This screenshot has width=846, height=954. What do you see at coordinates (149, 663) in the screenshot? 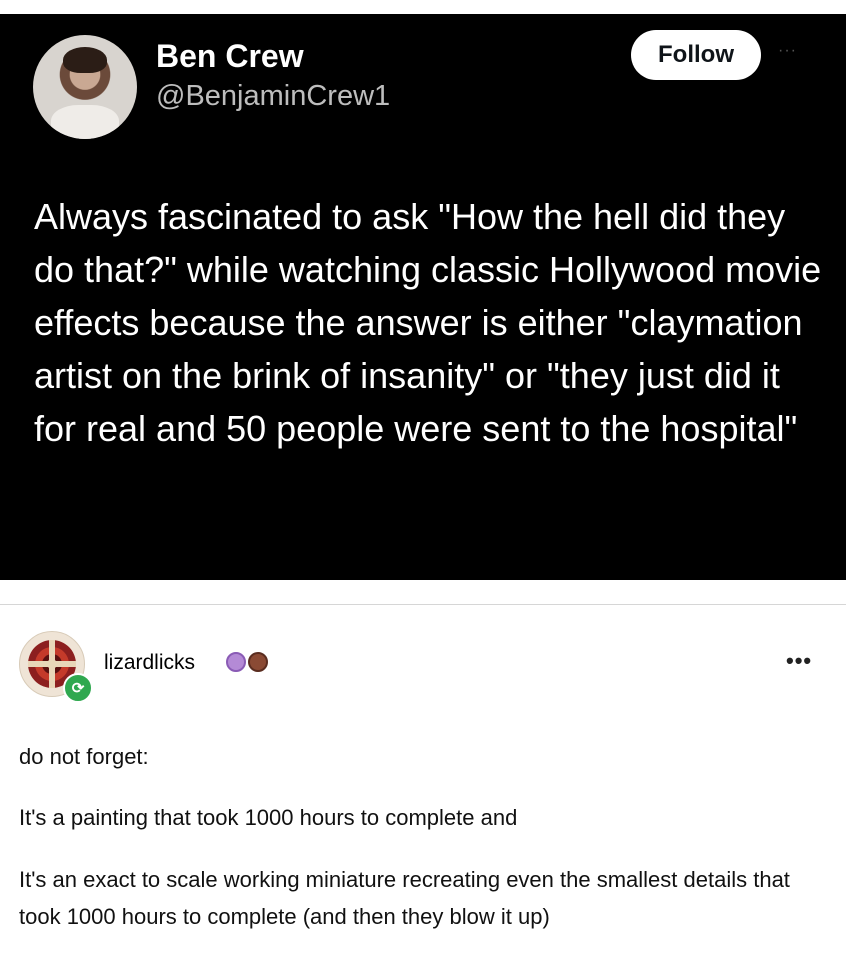
I see `post-username: lizardlicks` at bounding box center [149, 663].